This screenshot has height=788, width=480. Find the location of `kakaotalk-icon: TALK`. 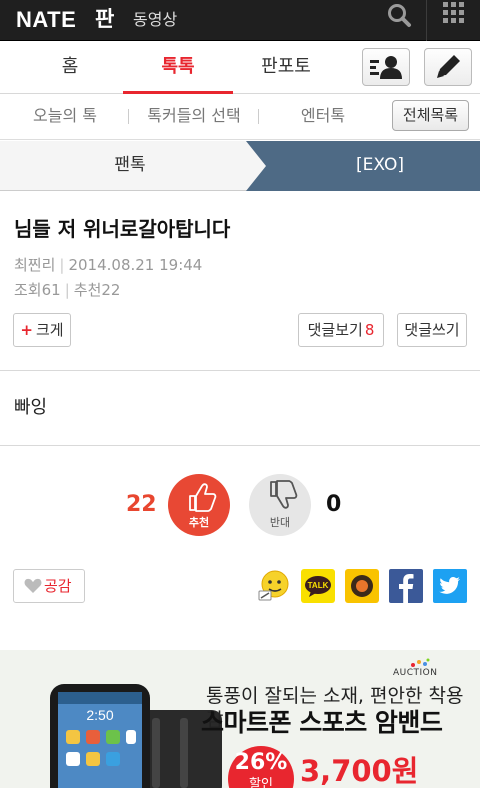

kakaotalk-icon: TALK is located at coordinates (318, 586).